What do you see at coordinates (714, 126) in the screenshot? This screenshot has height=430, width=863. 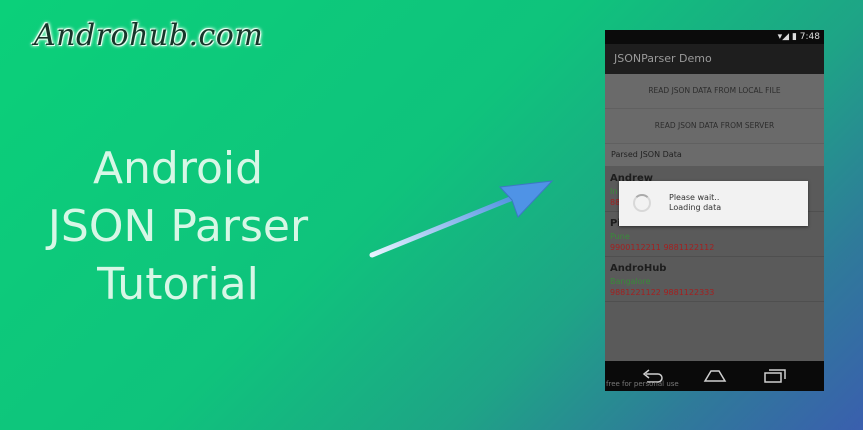 I see `read-server-button: READ JSON DATA FROM SERVER` at bounding box center [714, 126].